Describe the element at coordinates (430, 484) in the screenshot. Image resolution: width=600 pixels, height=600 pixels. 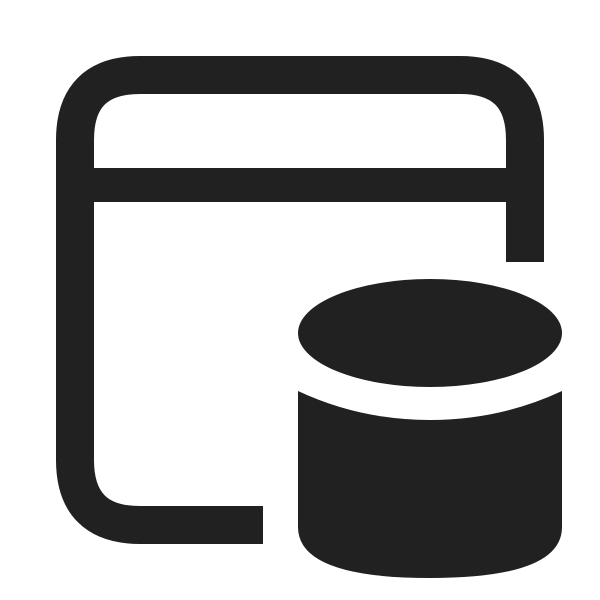
I see `database-body` at that location.